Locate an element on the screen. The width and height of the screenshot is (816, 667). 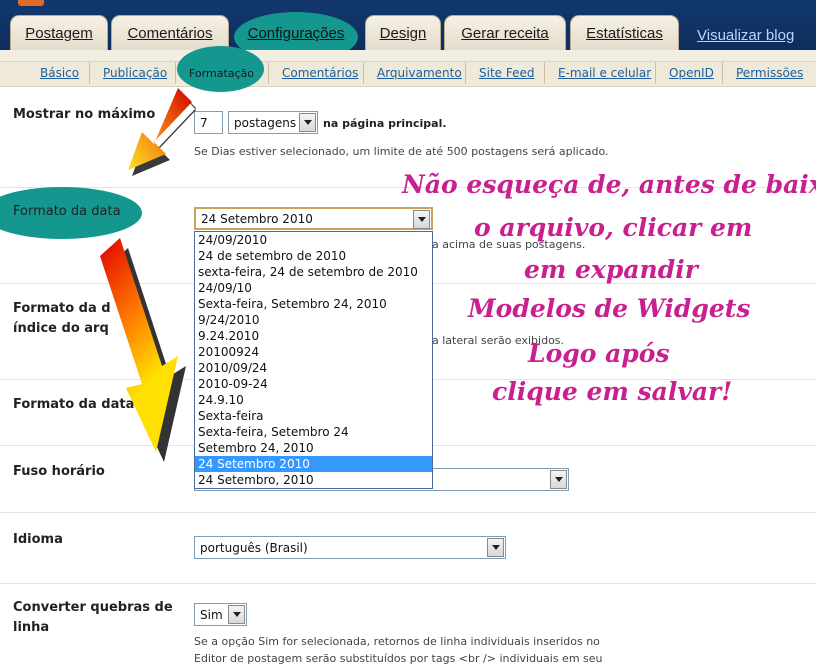
subtab-arquivamento: Arquivamento is located at coordinates (419, 73).